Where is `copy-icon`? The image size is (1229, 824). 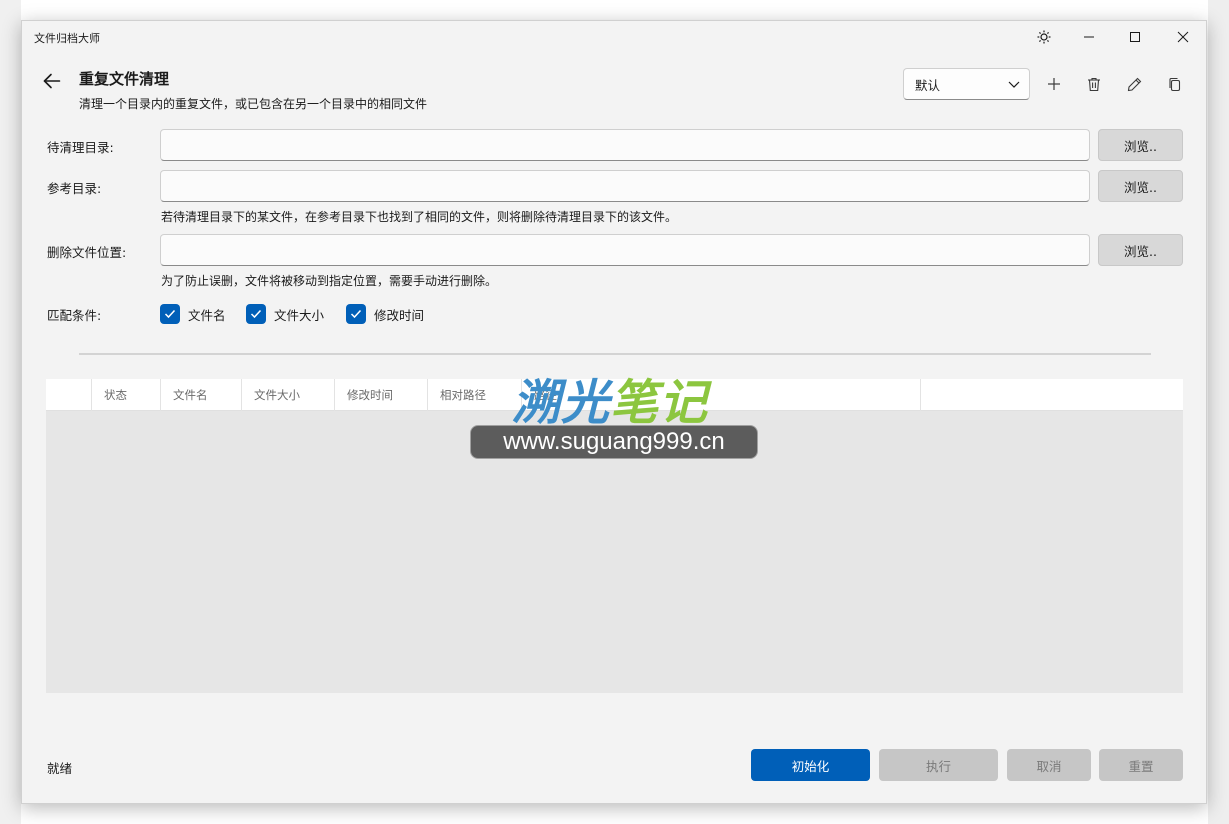
copy-icon is located at coordinates (1175, 84).